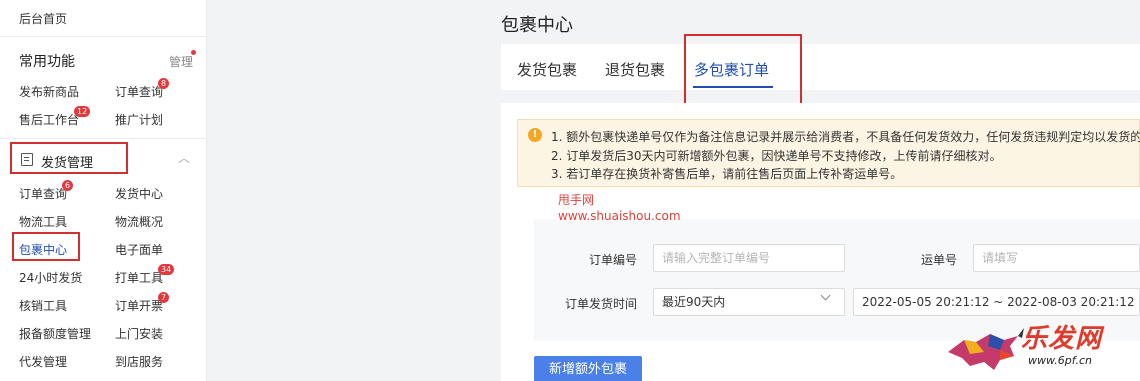 The image size is (1140, 381). I want to click on order-number-label: 订单编号, so click(613, 260).